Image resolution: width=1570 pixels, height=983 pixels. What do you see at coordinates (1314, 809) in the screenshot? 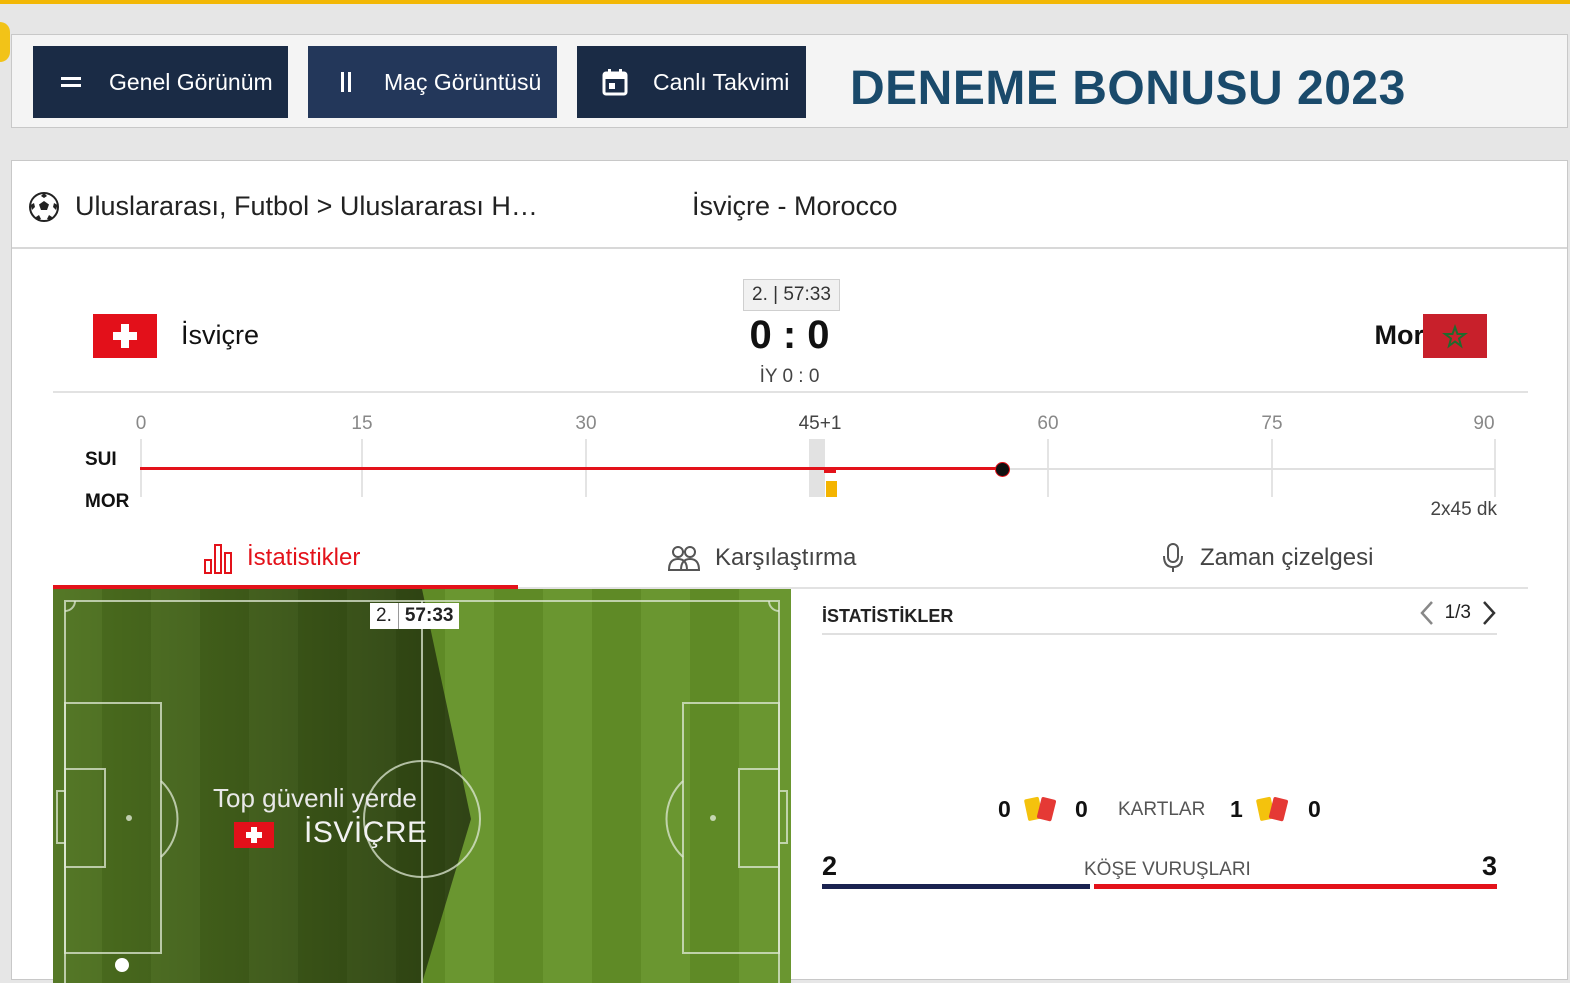
I see `away-red-cards: 0` at bounding box center [1314, 809].